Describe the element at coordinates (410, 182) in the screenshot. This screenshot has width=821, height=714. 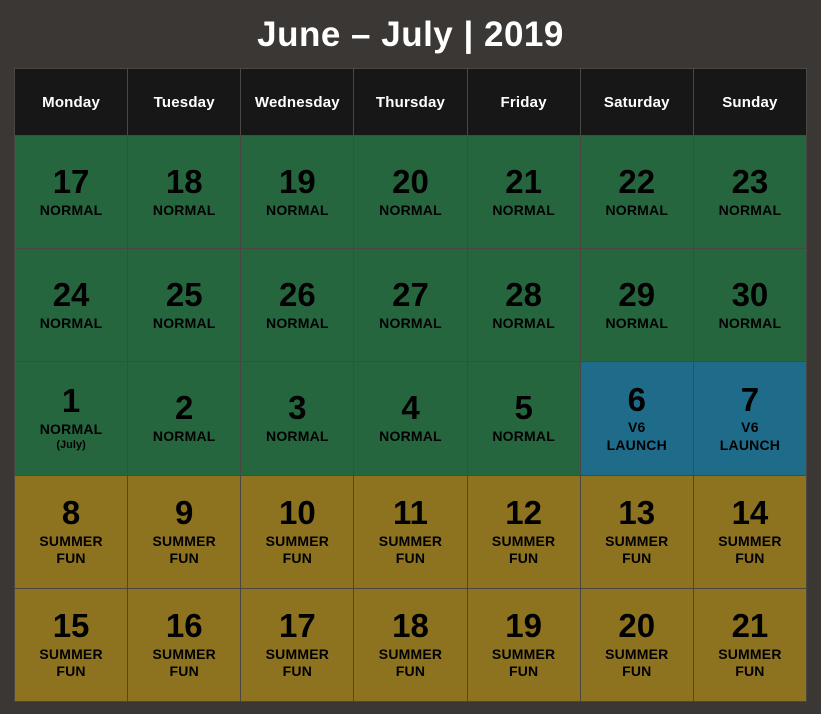
I see `day-number: 20` at that location.